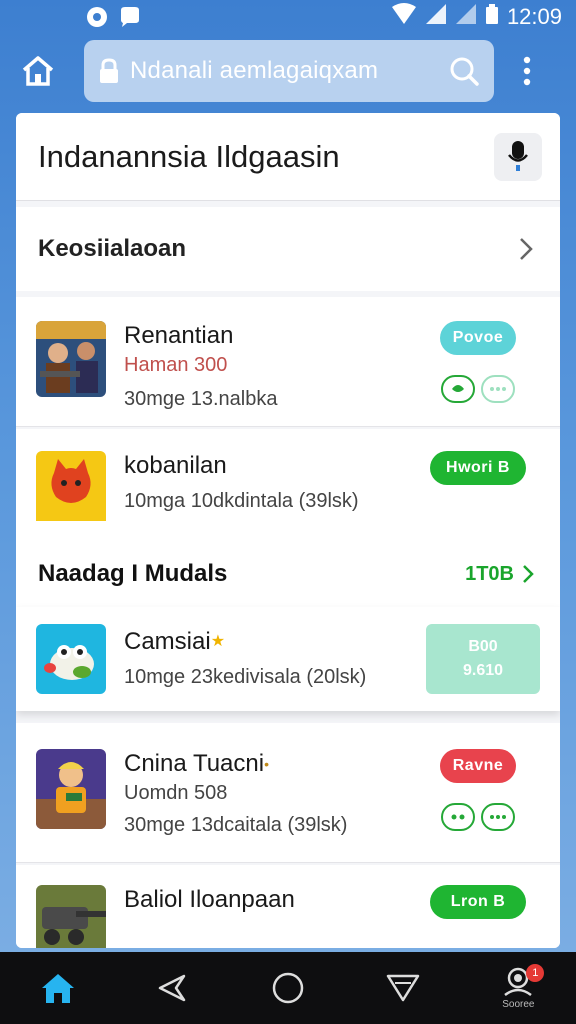 The width and height of the screenshot is (576, 1024). I want to click on app-name: Baliol Iloanpaan, so click(209, 899).